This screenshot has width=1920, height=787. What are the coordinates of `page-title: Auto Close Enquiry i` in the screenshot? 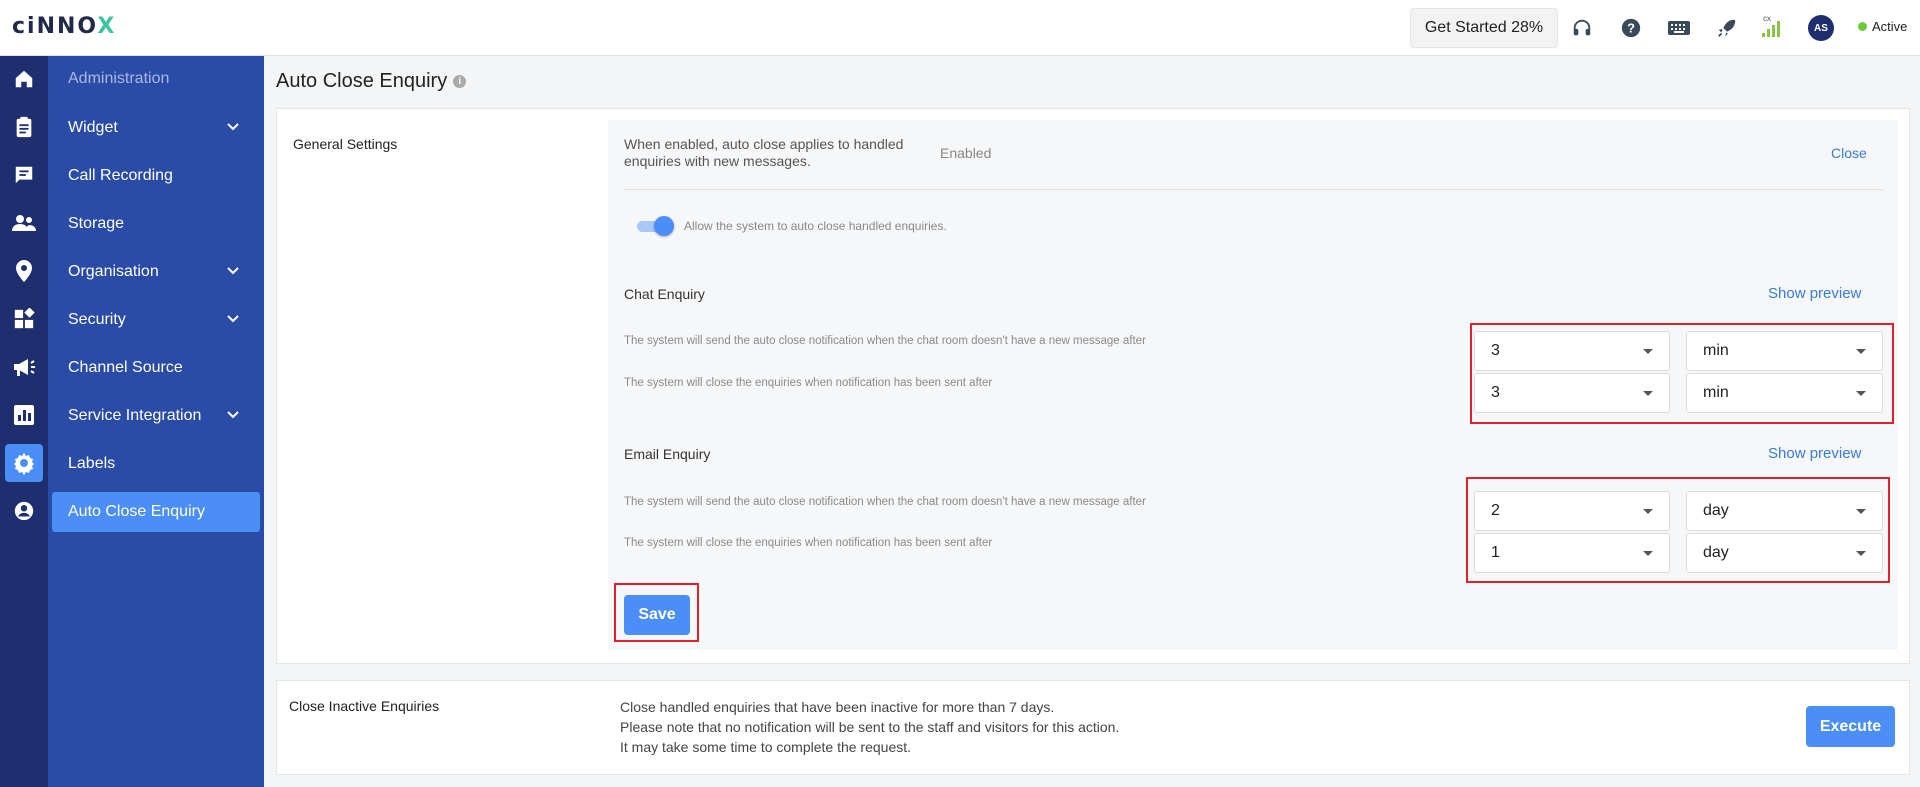 It's located at (371, 81).